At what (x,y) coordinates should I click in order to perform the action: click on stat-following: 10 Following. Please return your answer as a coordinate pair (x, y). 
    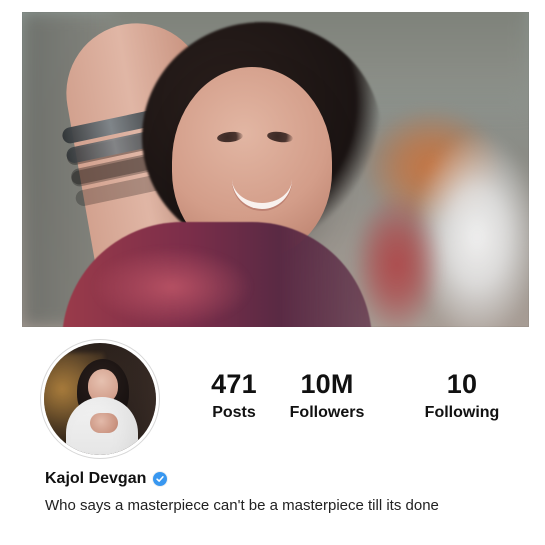
    Looking at the image, I should click on (462, 395).